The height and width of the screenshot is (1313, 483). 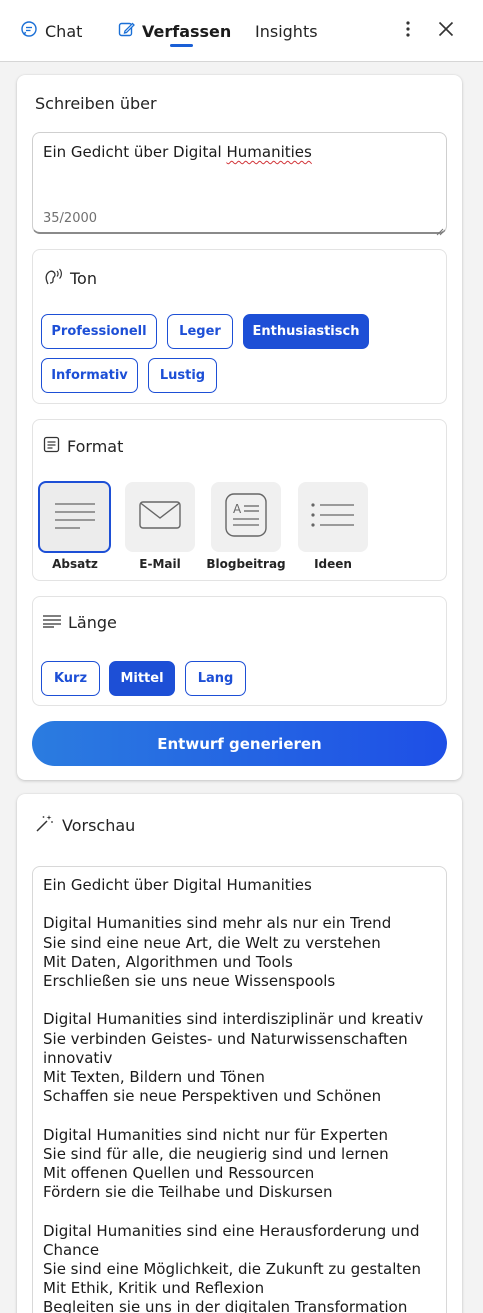 I want to click on magic-wand-icon, so click(x=44, y=825).